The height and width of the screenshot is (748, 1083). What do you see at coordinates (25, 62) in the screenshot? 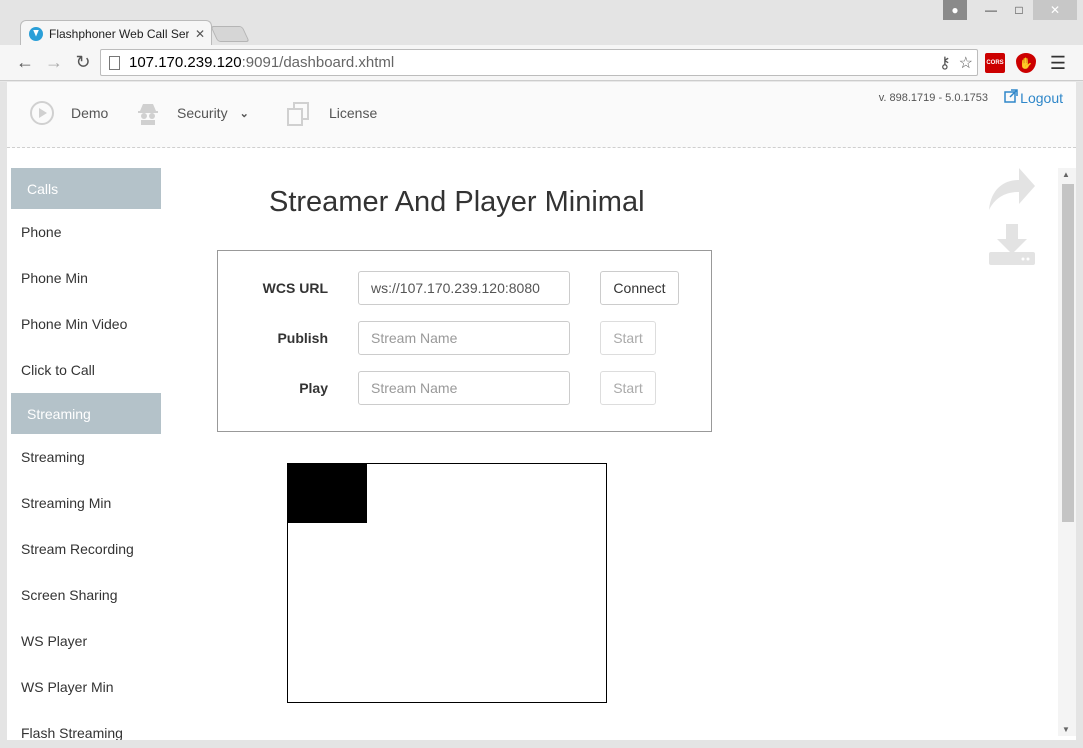
I see `back-arrow-icon: ←` at bounding box center [25, 62].